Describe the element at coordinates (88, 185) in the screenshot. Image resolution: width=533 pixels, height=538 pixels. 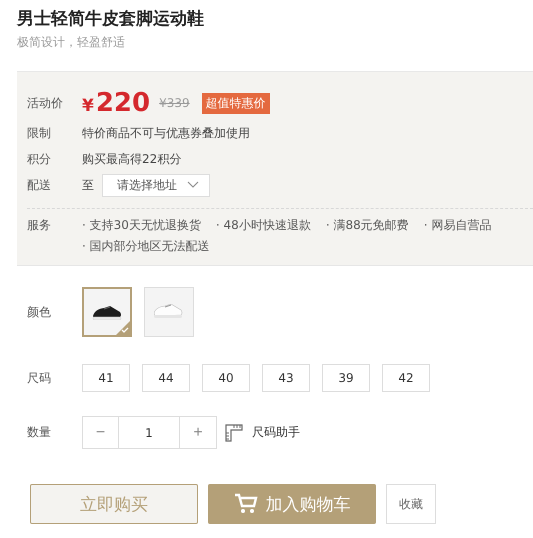
I see `delivery-prefix: 至` at that location.